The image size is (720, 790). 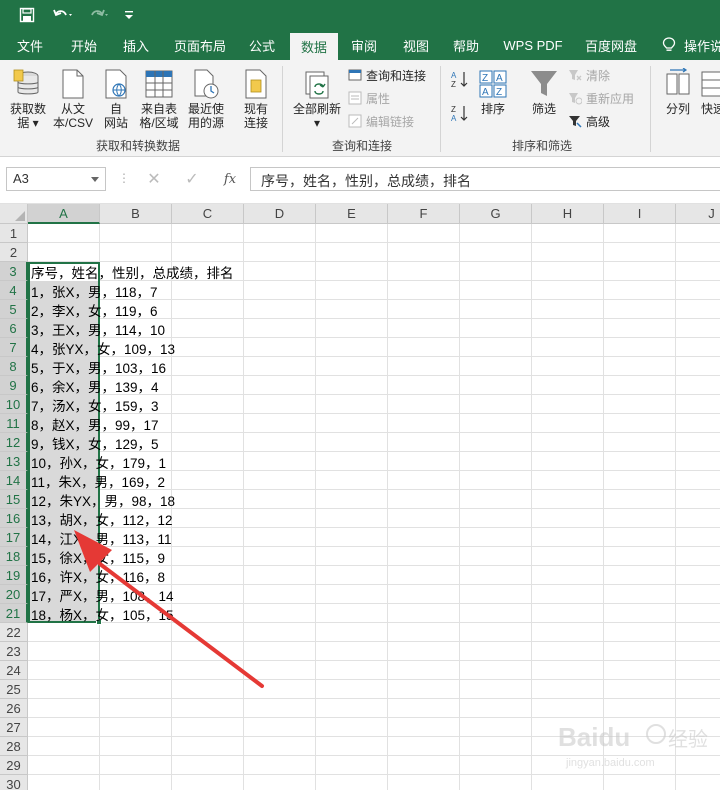 I want to click on tab-view: 视图, so click(x=416, y=45).